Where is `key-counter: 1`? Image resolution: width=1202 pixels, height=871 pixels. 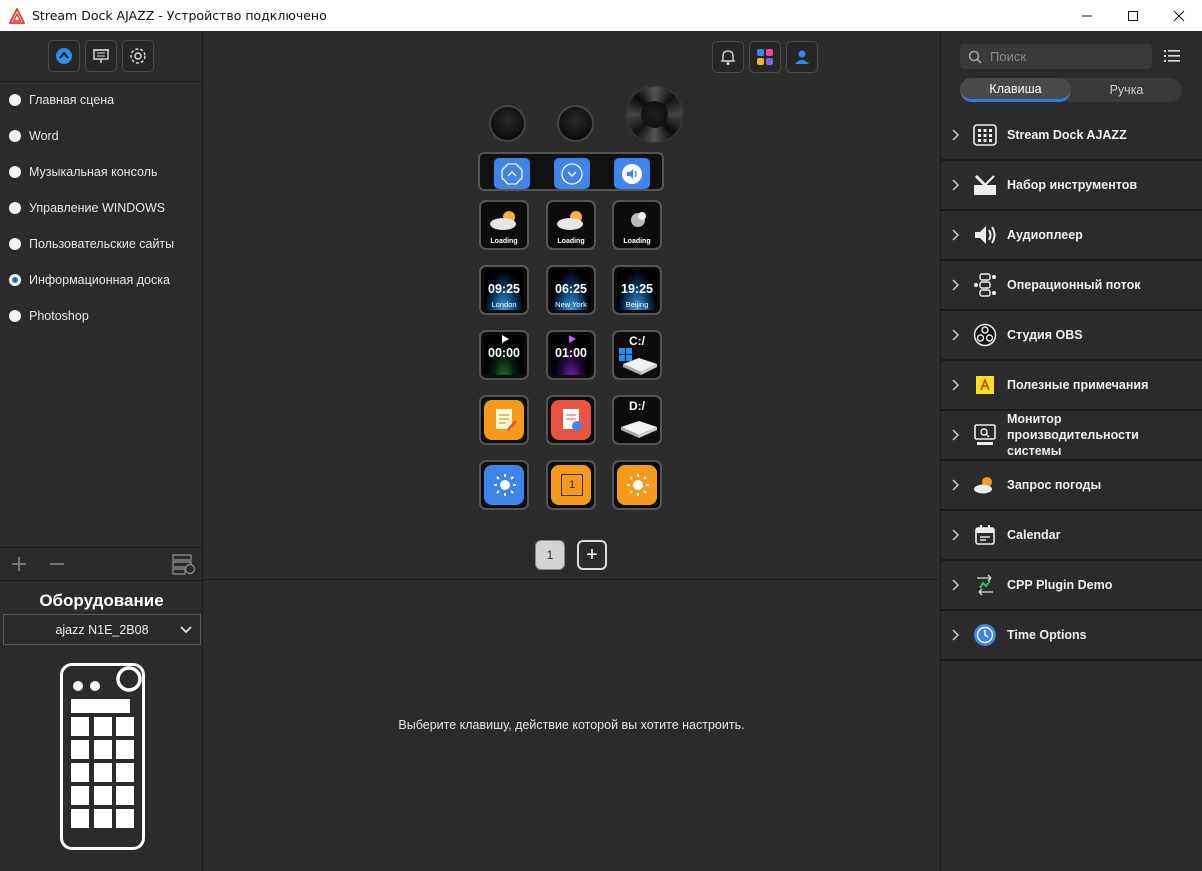 key-counter: 1 is located at coordinates (571, 485).